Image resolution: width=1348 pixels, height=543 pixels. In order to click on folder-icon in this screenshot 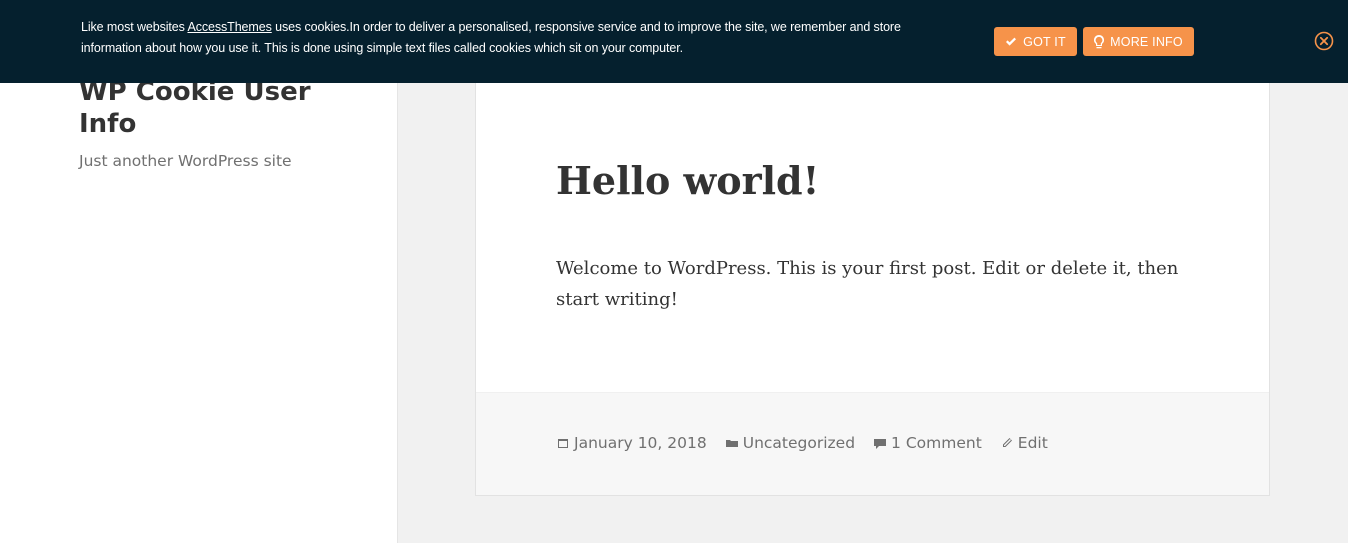, I will do `click(732, 443)`.